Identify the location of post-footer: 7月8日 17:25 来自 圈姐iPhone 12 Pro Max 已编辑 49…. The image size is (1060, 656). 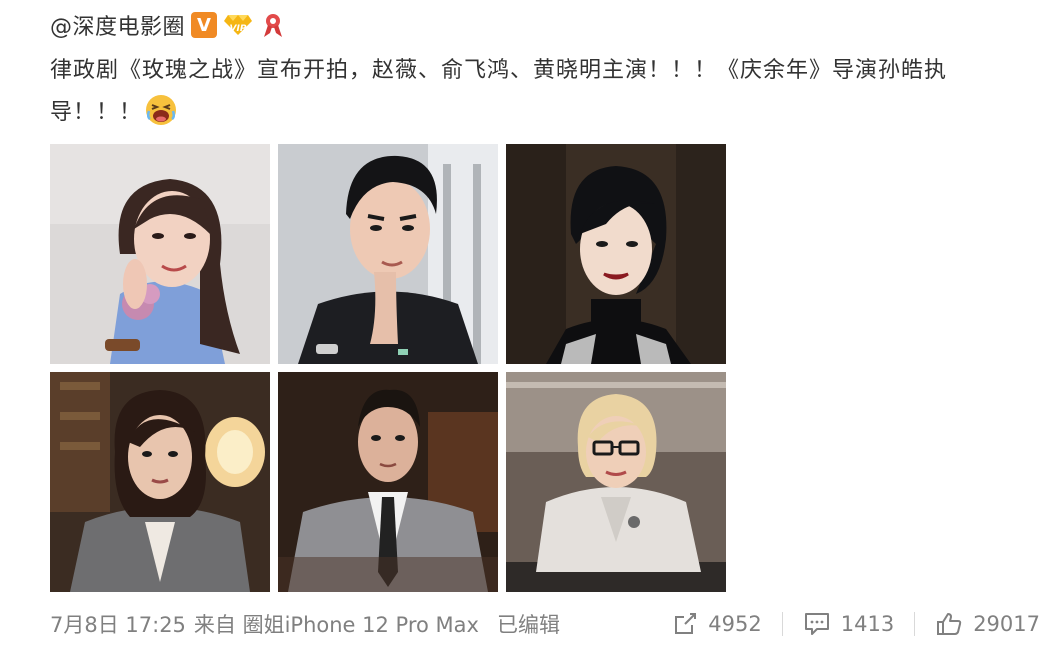
(550, 624).